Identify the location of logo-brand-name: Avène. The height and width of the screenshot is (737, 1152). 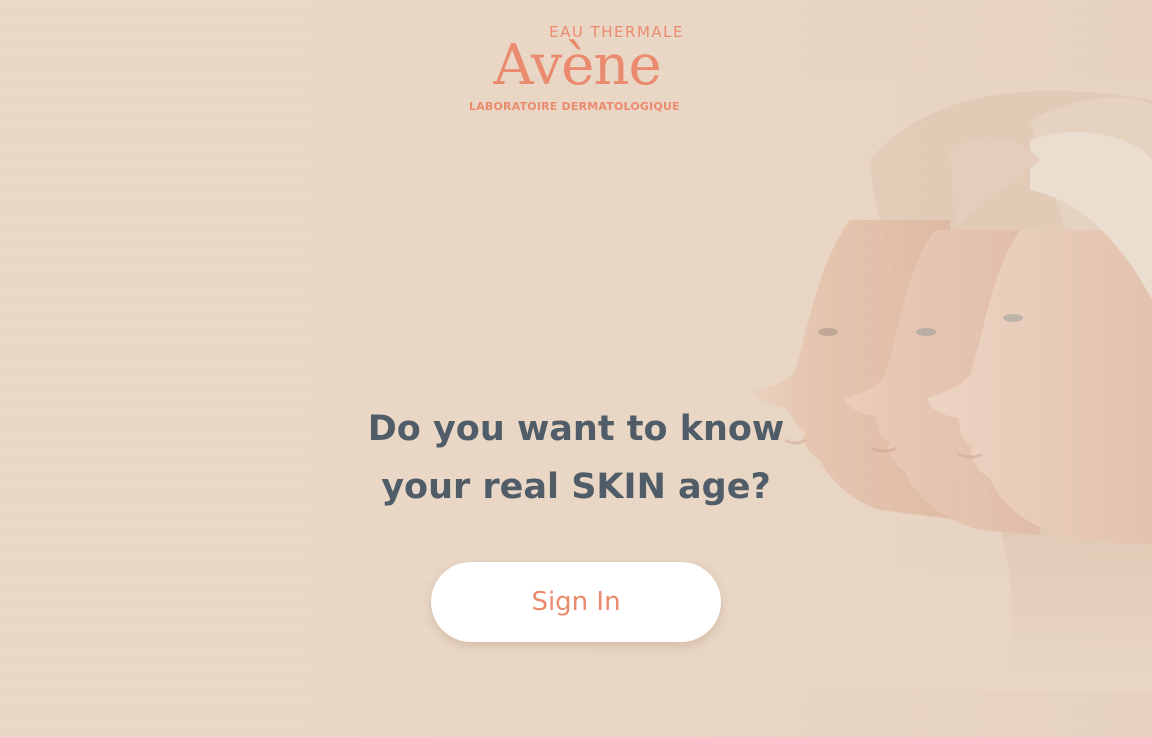
(577, 65).